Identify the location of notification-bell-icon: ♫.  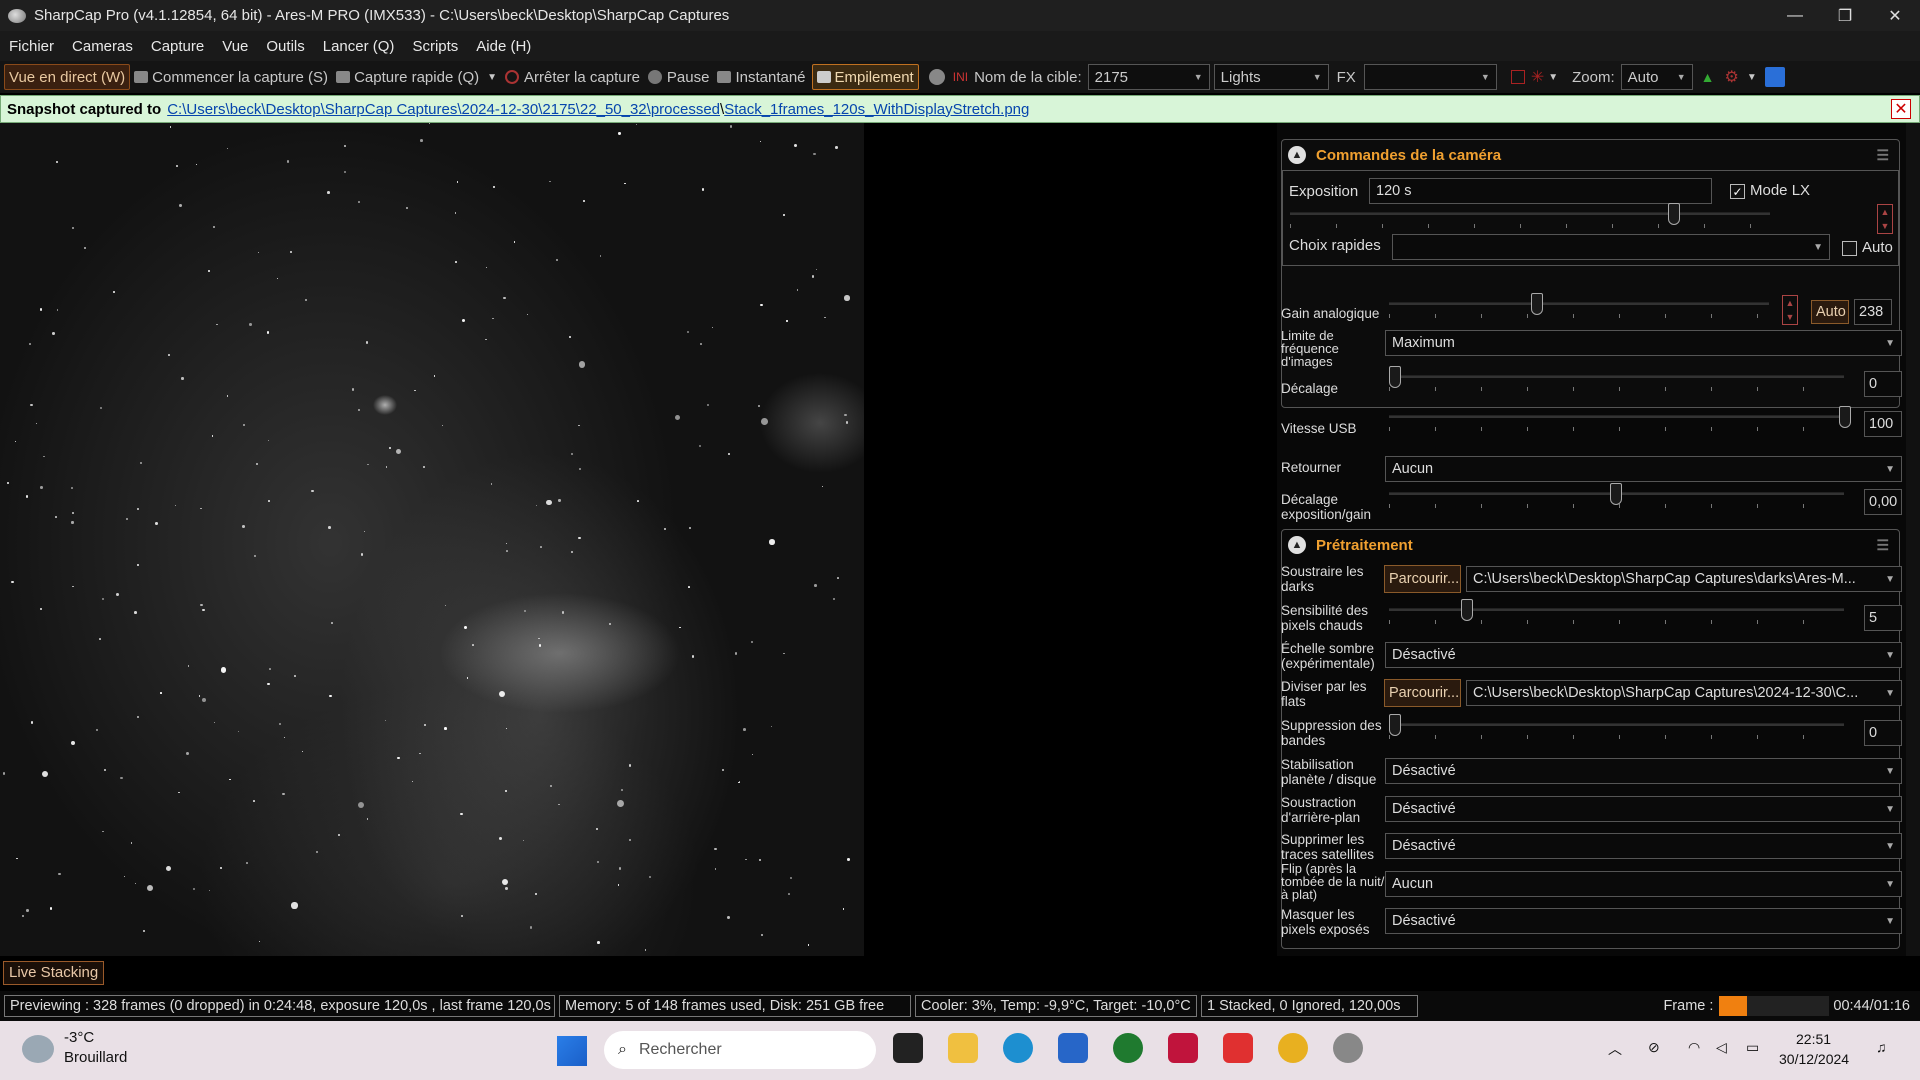
(1881, 1047).